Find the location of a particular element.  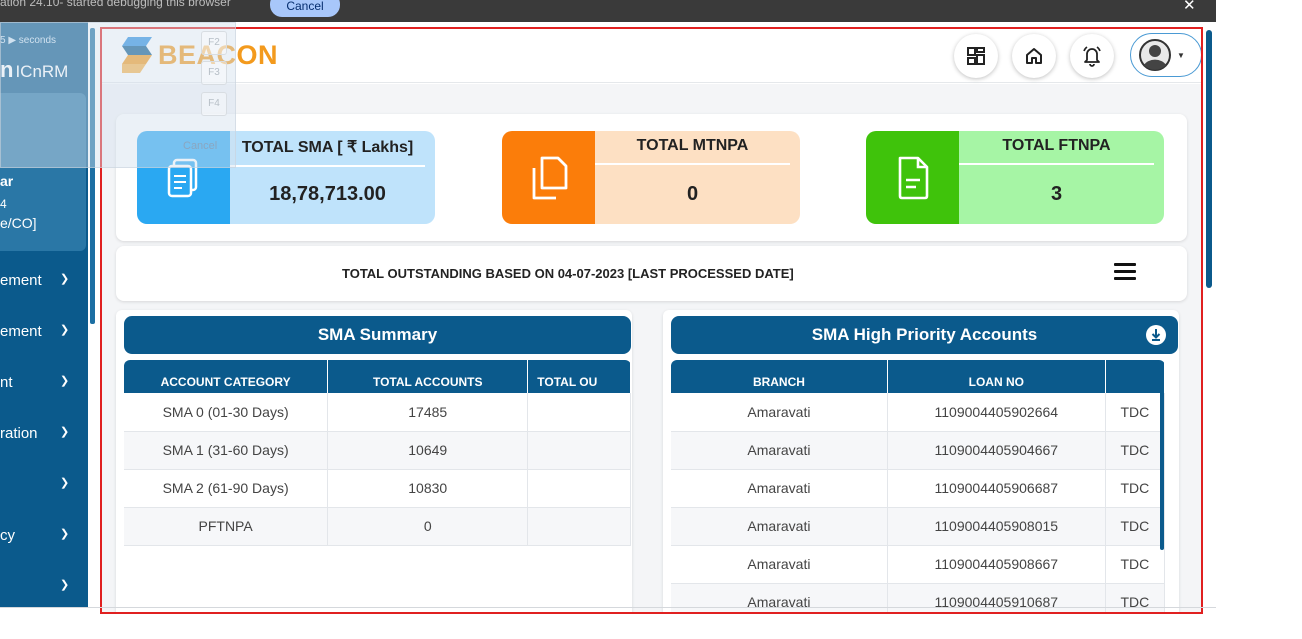

table-cell: 17485 is located at coordinates (428, 412).